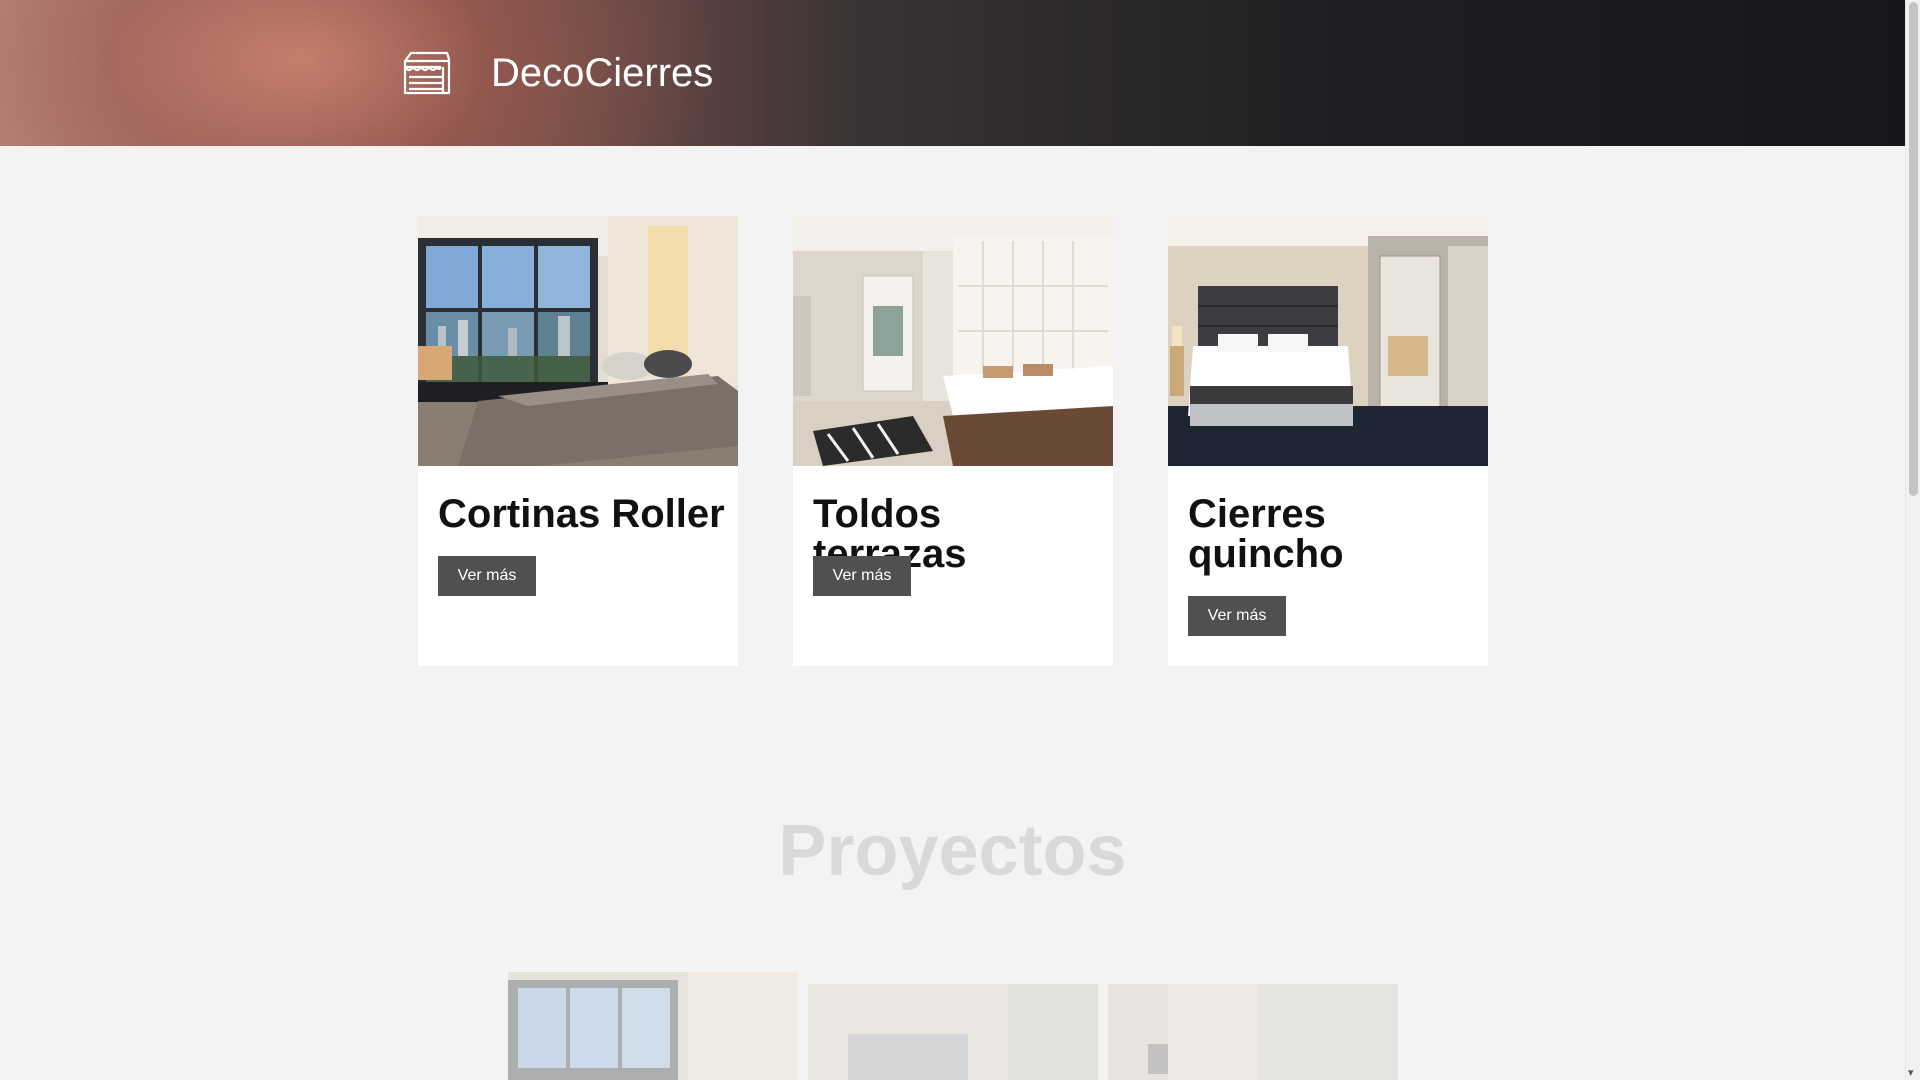 This screenshot has height=1080, width=1920. What do you see at coordinates (1328, 341) in the screenshot?
I see `card-image-hotel-bedroom` at bounding box center [1328, 341].